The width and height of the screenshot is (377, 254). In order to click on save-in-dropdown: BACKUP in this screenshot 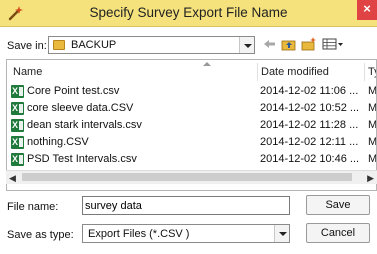, I will do `click(151, 45)`.